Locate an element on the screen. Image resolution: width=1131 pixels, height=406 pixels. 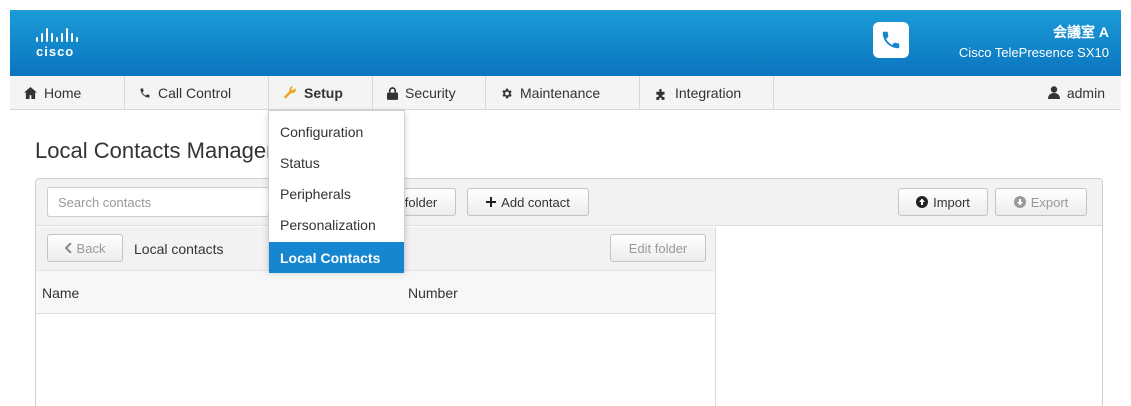
import-button: Import is located at coordinates (943, 202).